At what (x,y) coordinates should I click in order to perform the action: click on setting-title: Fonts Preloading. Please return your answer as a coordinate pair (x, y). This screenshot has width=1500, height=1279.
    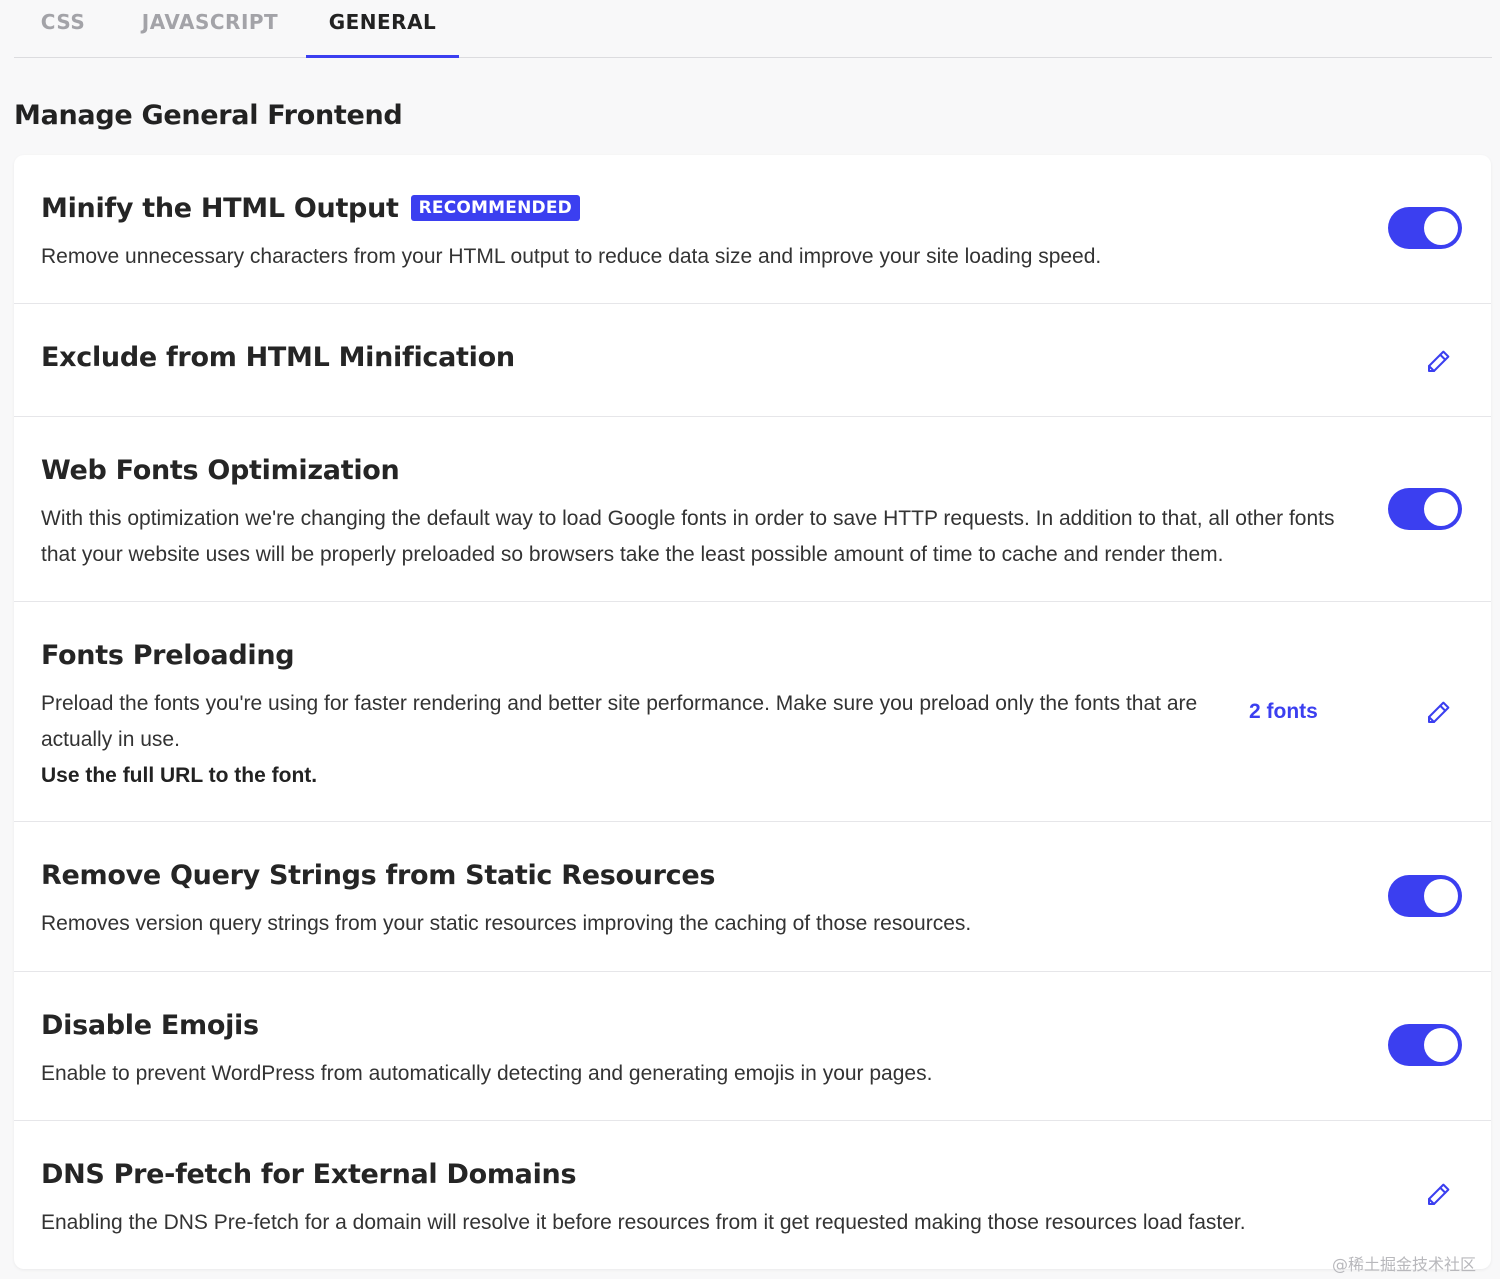
    Looking at the image, I should click on (168, 655).